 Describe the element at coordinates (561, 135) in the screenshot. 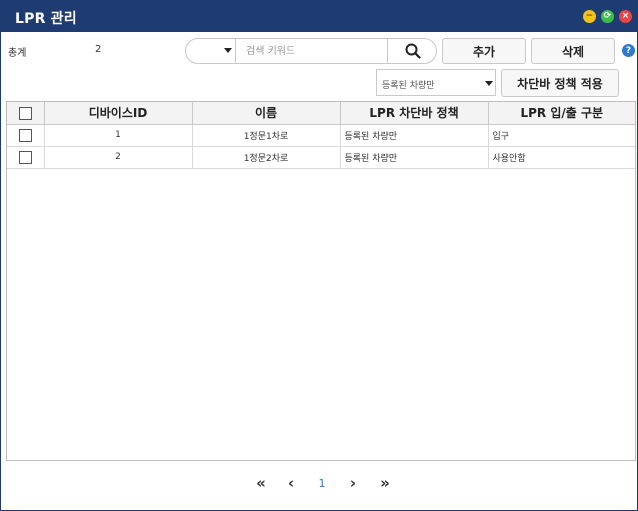

I see `cell-direction: 입구` at that location.